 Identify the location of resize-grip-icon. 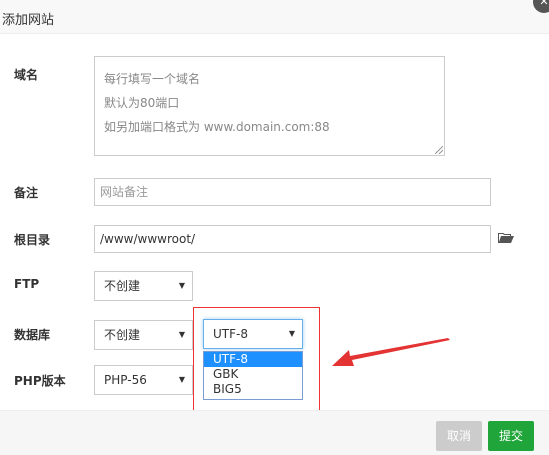
(439, 150).